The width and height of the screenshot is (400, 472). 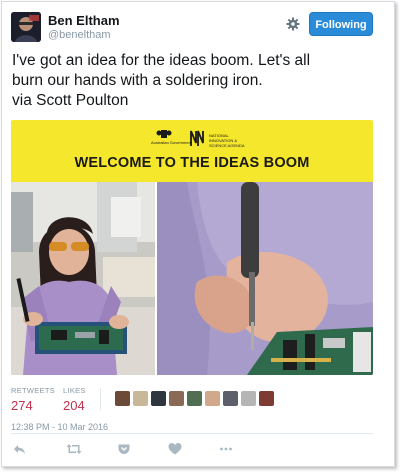 What do you see at coordinates (59, 427) in the screenshot?
I see `tweet-timestamp: 12:38 PM - 10 Mar 2016` at bounding box center [59, 427].